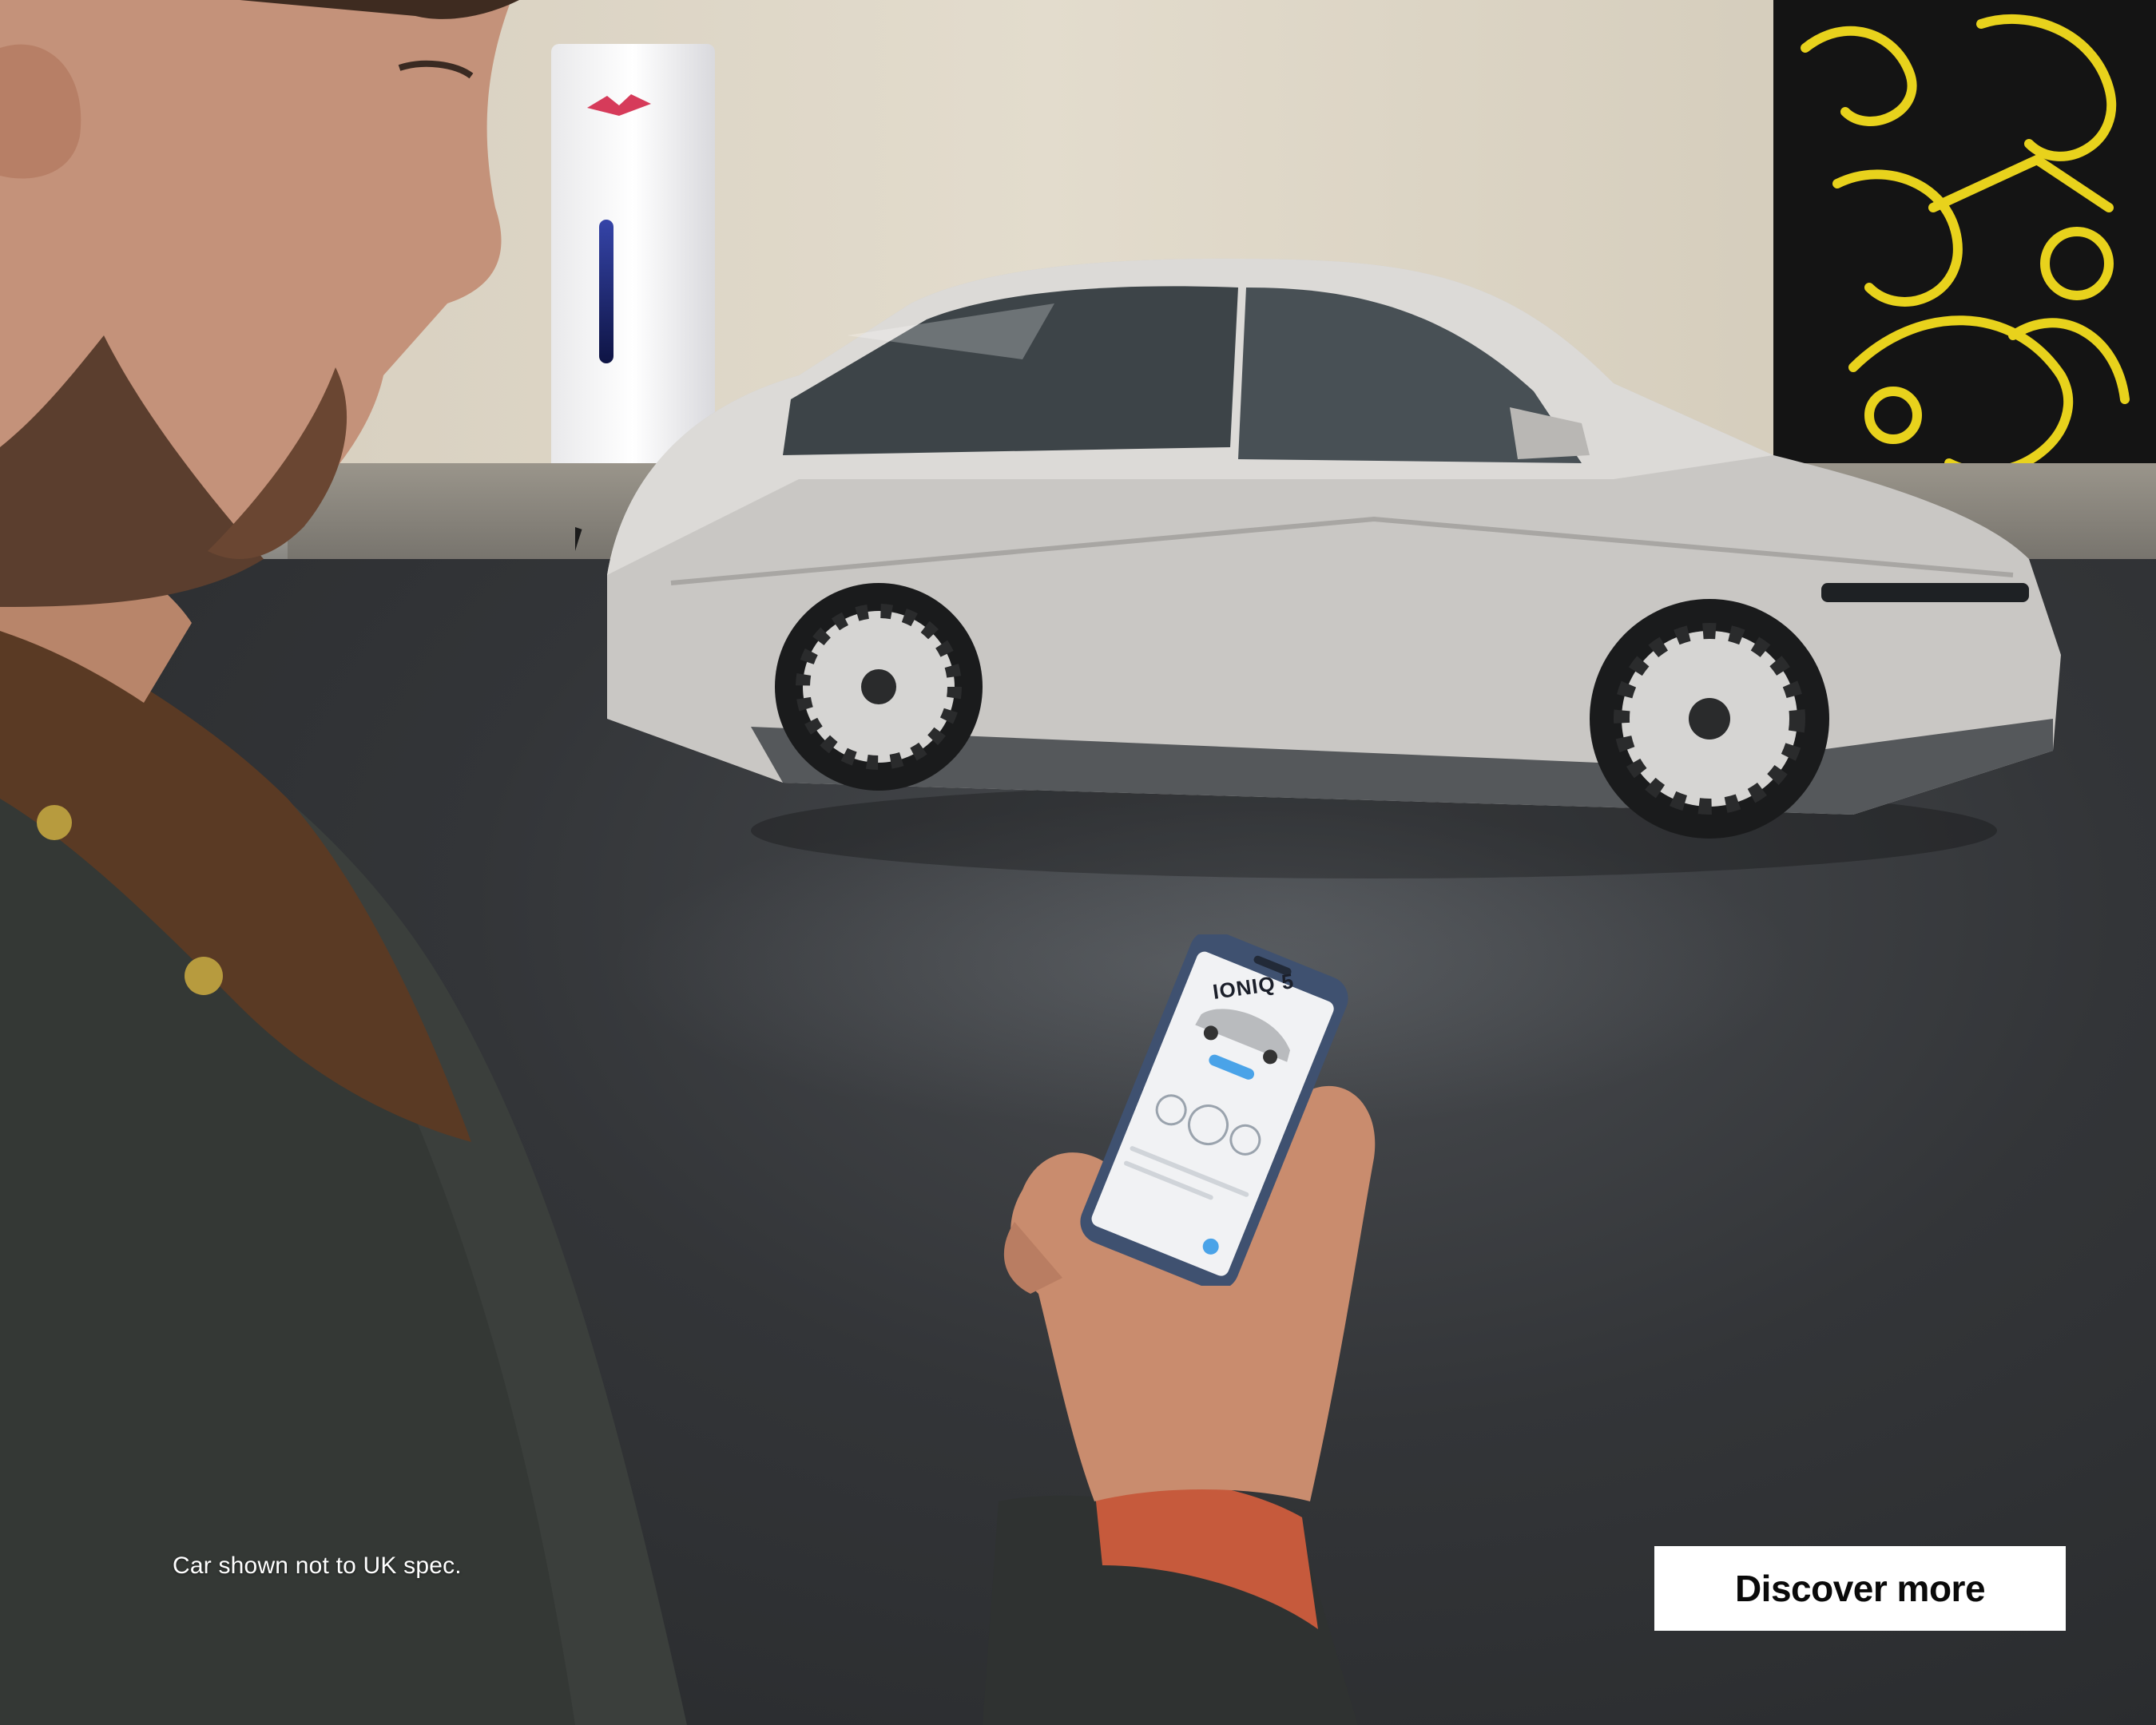  What do you see at coordinates (1860, 1589) in the screenshot?
I see `discover-more-button: Discover more` at bounding box center [1860, 1589].